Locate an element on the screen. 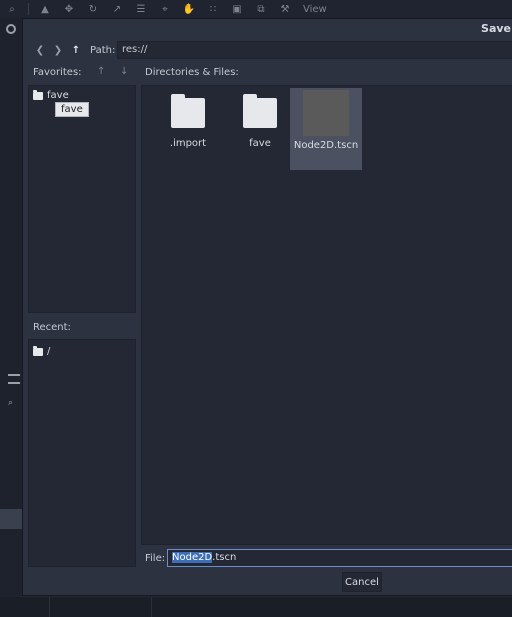  parent-folder-icon: ↑ is located at coordinates (76, 50).